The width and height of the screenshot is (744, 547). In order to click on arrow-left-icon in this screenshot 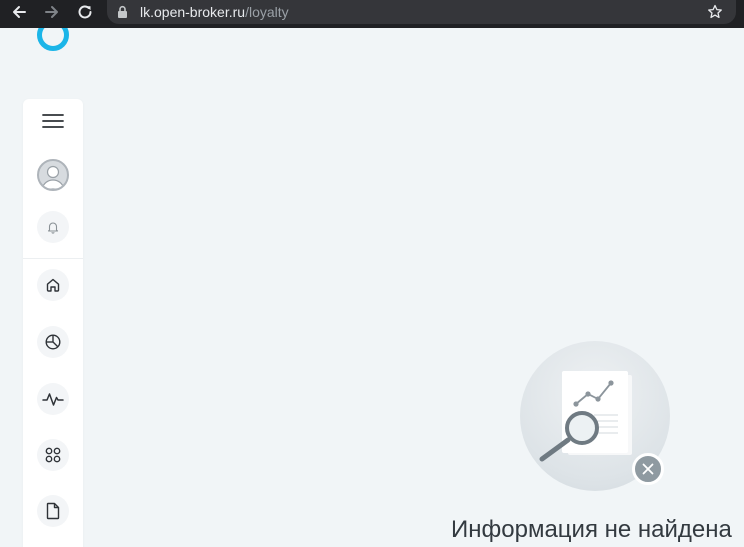, I will do `click(19, 12)`.